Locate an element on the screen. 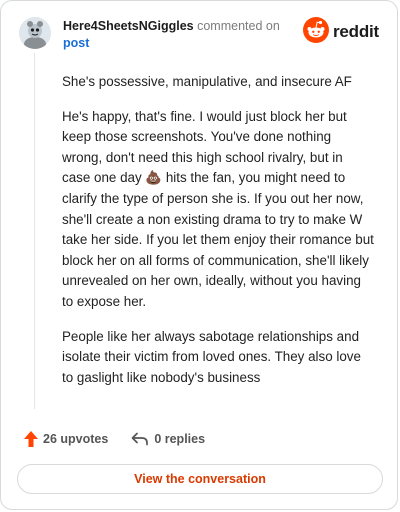  commented-on-text: commented on is located at coordinates (238, 26).